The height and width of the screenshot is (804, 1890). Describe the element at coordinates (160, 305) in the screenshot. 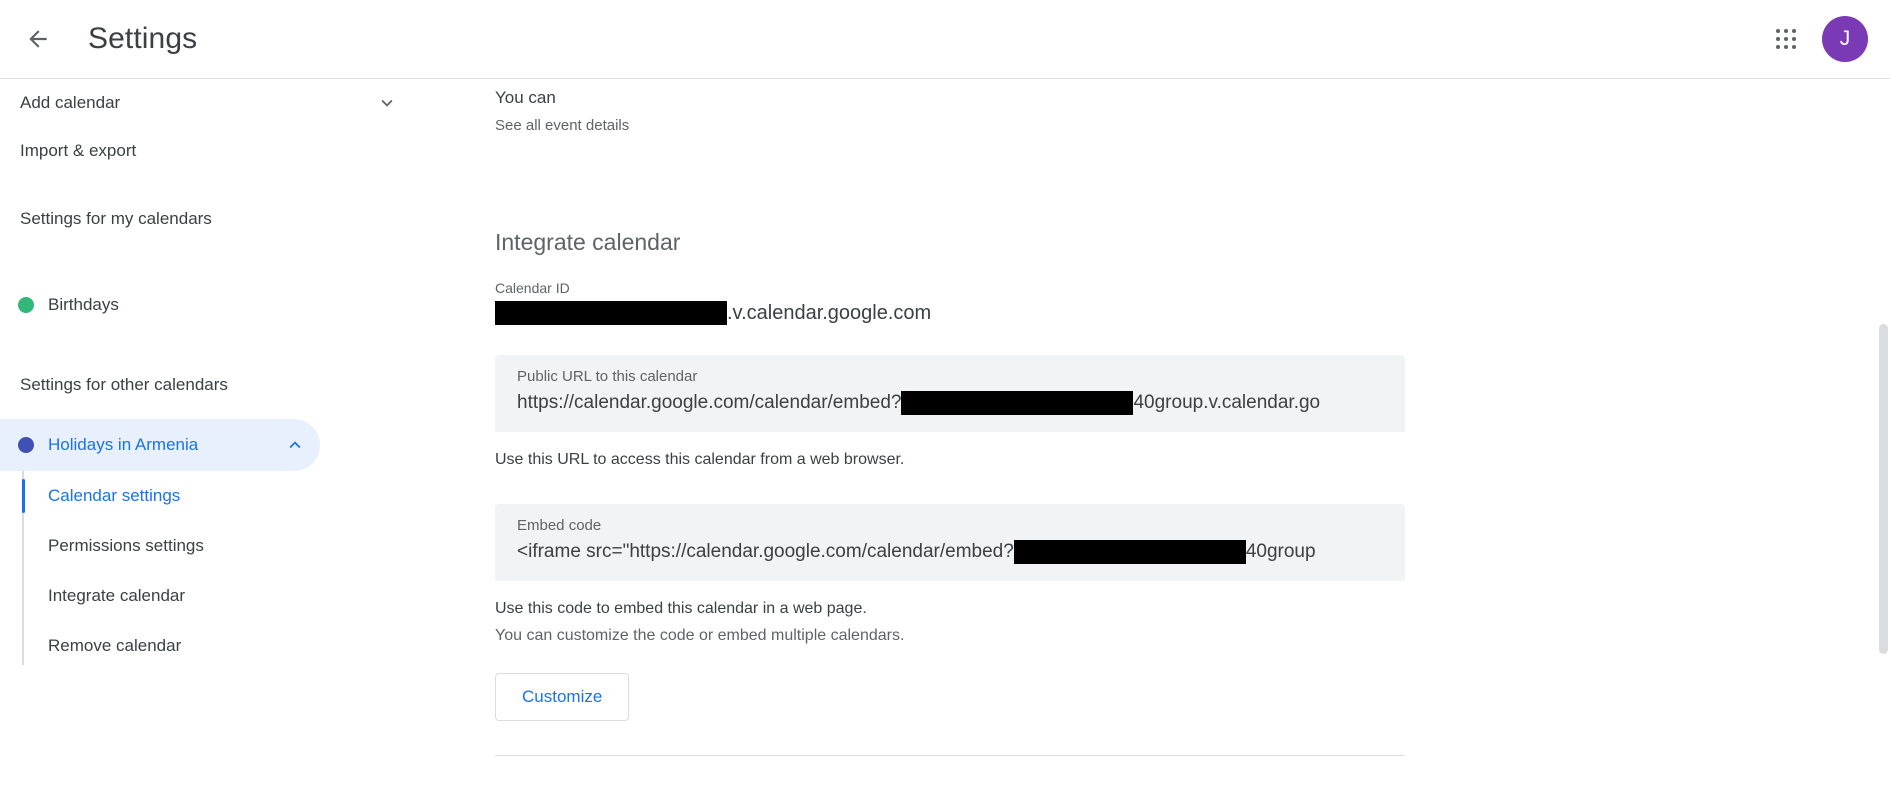

I see `sidebar-item-birthdays: Birthdays` at that location.